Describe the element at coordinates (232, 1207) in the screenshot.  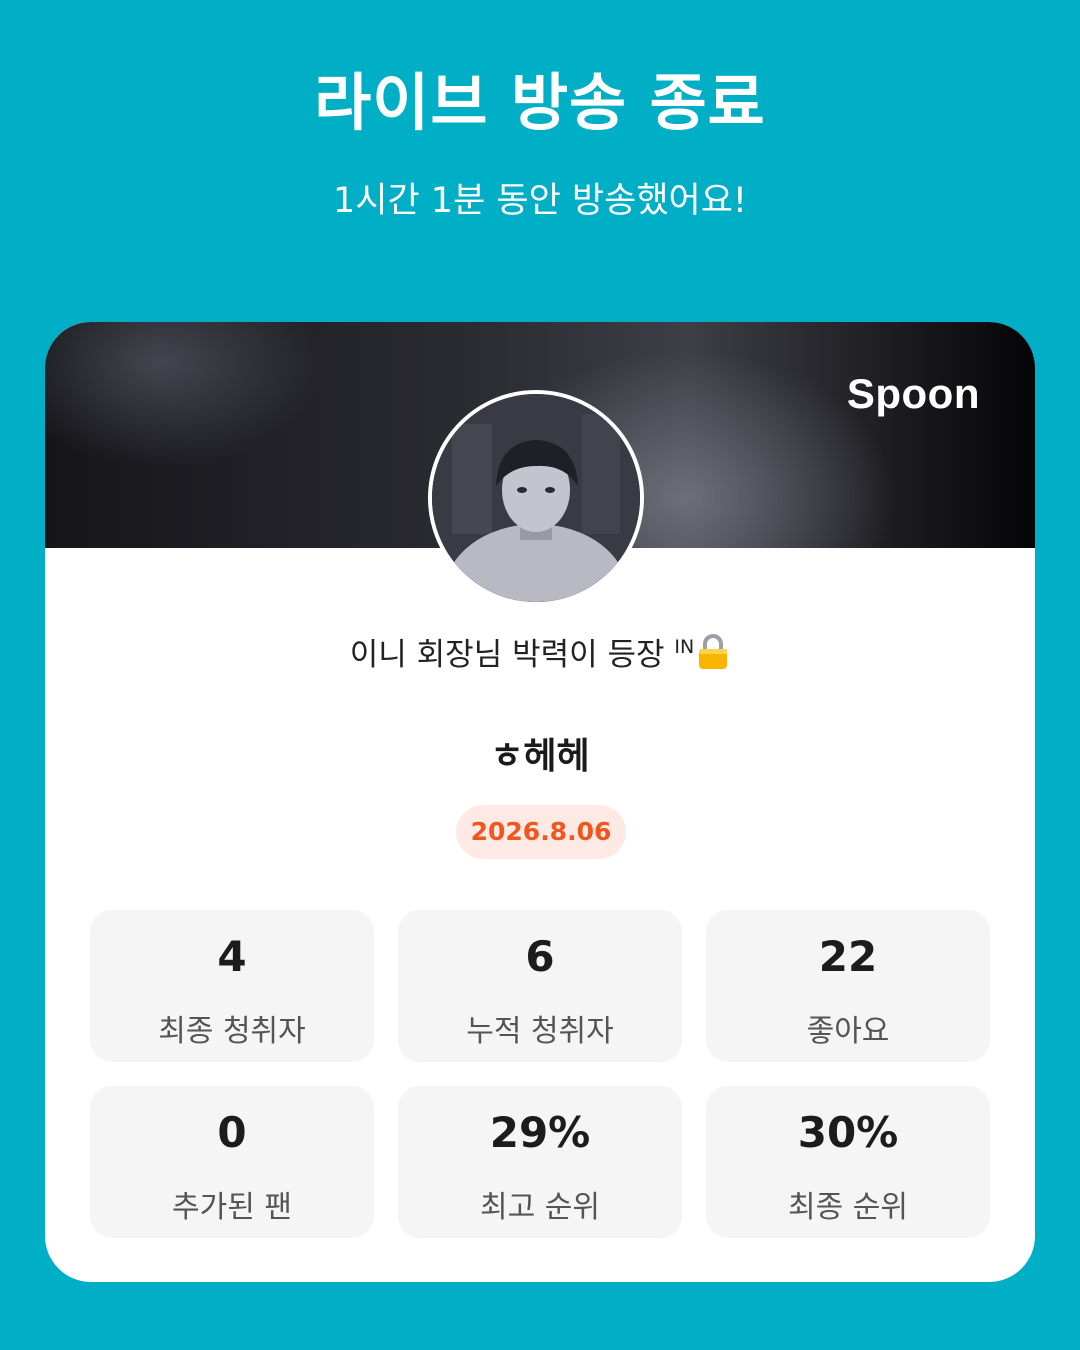
I see `stat-label: 추가된 팬` at that location.